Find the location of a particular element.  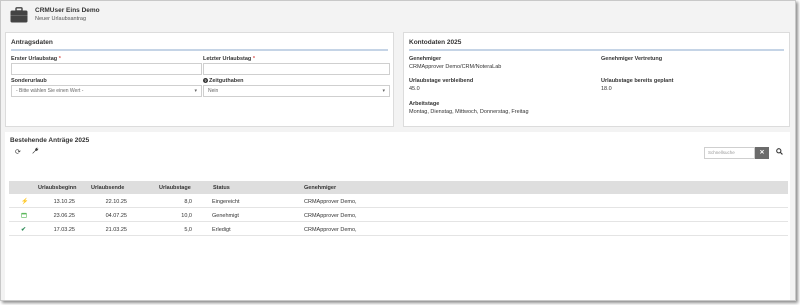

column-header-end: Urlaubsende is located at coordinates (107, 188).